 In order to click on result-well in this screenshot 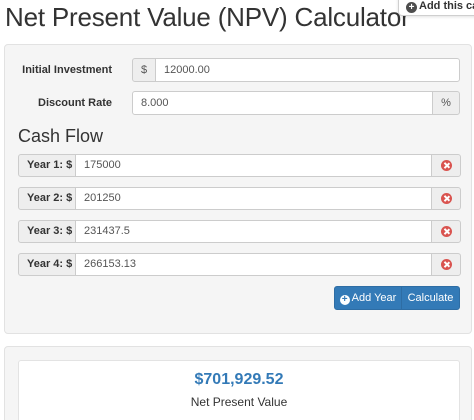, I will do `click(239, 390)`.